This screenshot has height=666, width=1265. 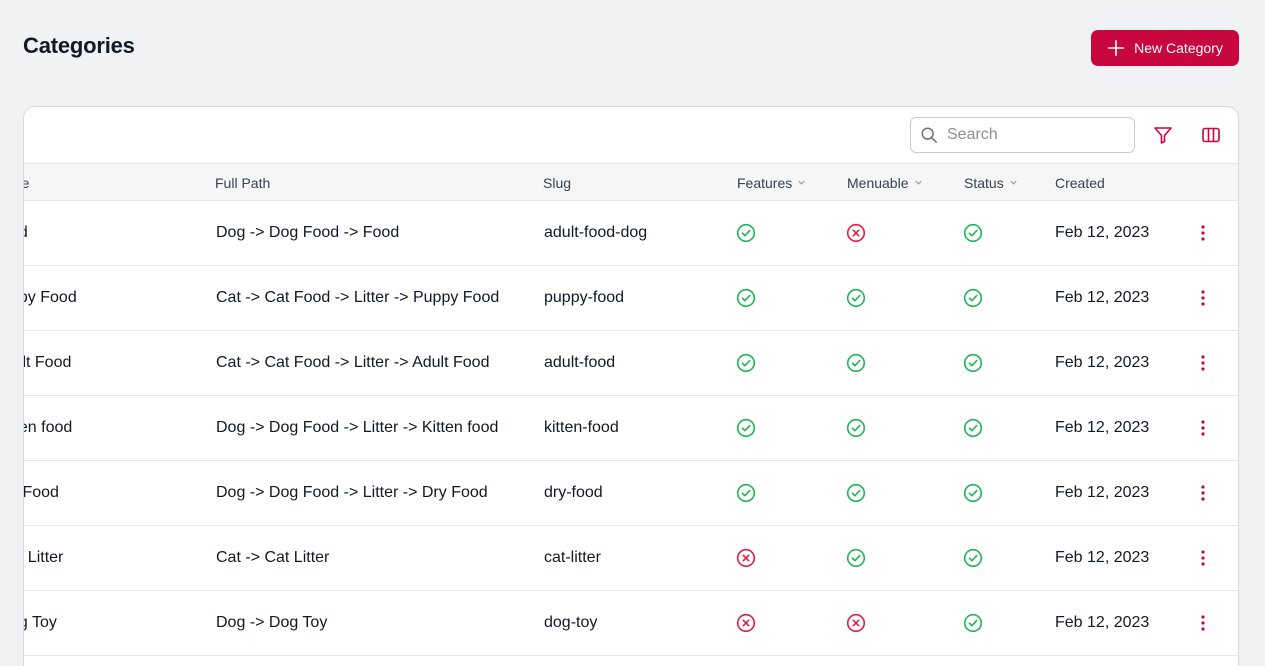 What do you see at coordinates (1178, 48) in the screenshot?
I see `new-category-label: New Category` at bounding box center [1178, 48].